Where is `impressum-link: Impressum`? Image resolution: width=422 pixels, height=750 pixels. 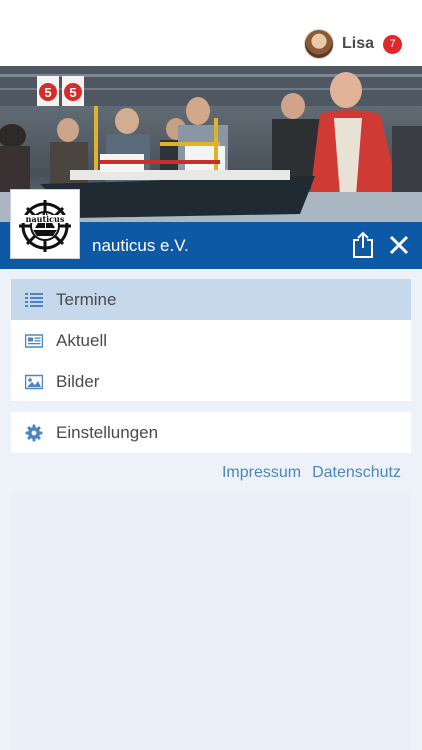 impressum-link: Impressum is located at coordinates (261, 473).